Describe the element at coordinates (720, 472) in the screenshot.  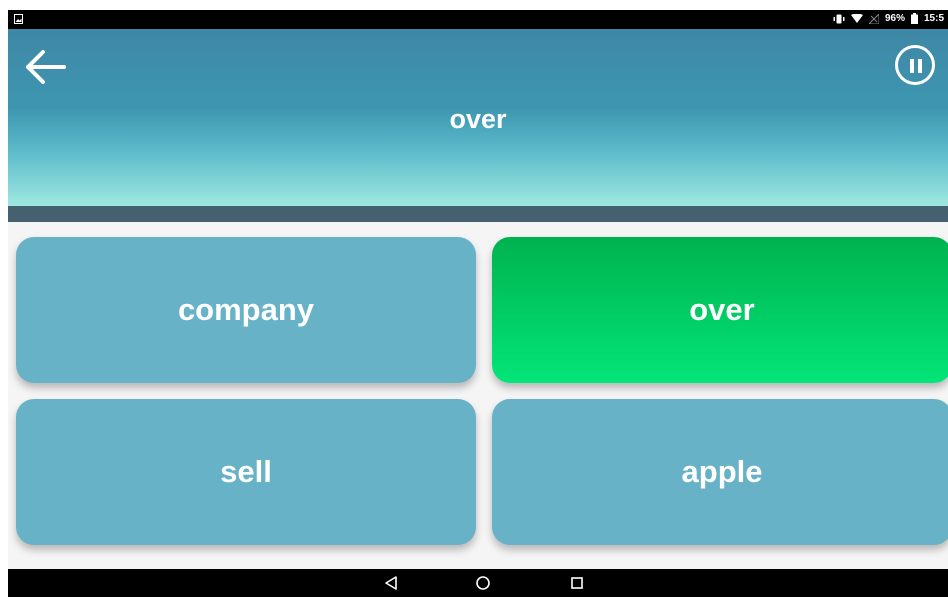
I see `answer-option-4: apple` at that location.